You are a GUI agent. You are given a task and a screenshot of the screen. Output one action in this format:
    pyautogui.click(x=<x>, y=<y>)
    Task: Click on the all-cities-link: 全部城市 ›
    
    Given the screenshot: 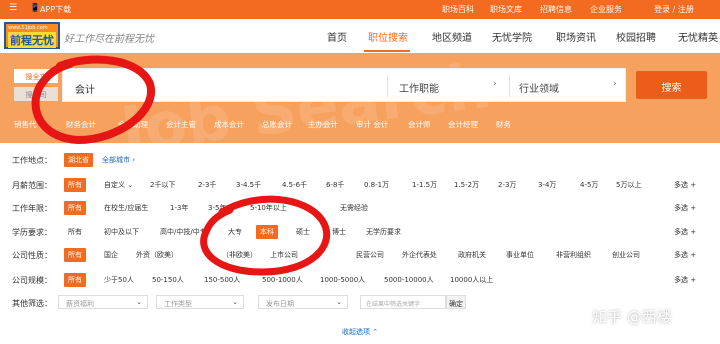 What is the action you would take?
    pyautogui.click(x=118, y=160)
    